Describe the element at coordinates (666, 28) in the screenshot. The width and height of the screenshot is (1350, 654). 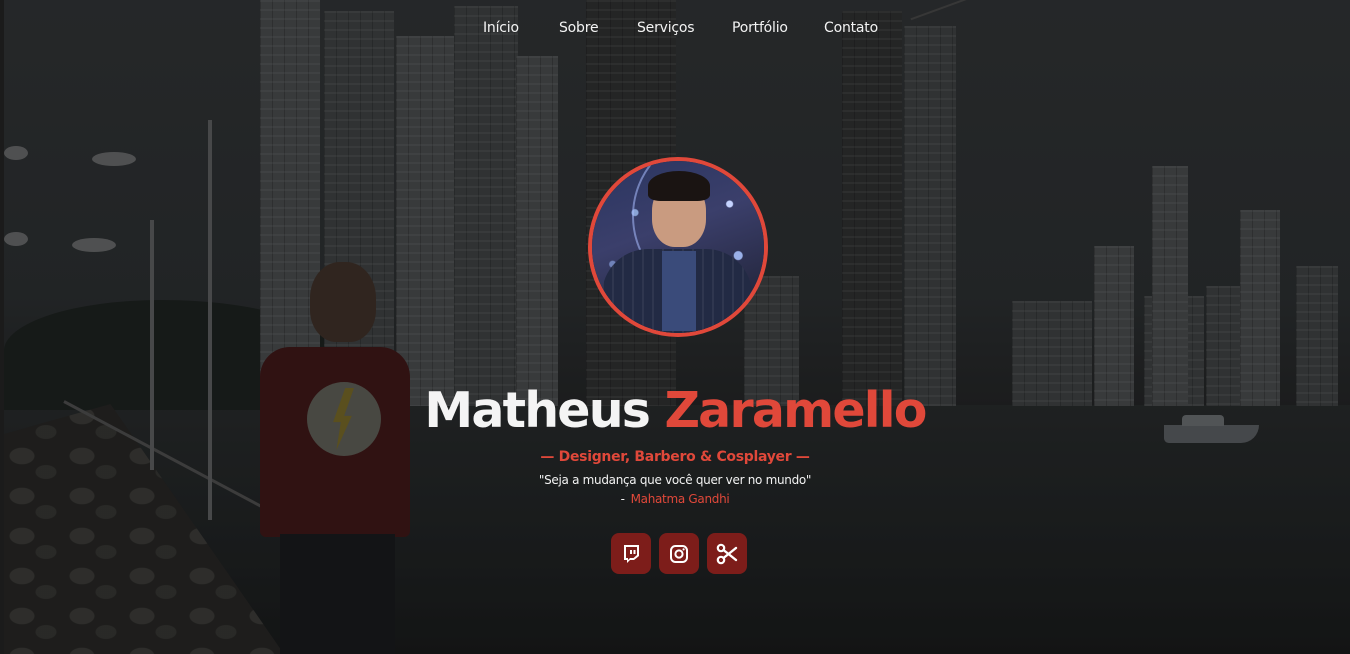
I see `nav-link-servicos: Serviços` at that location.